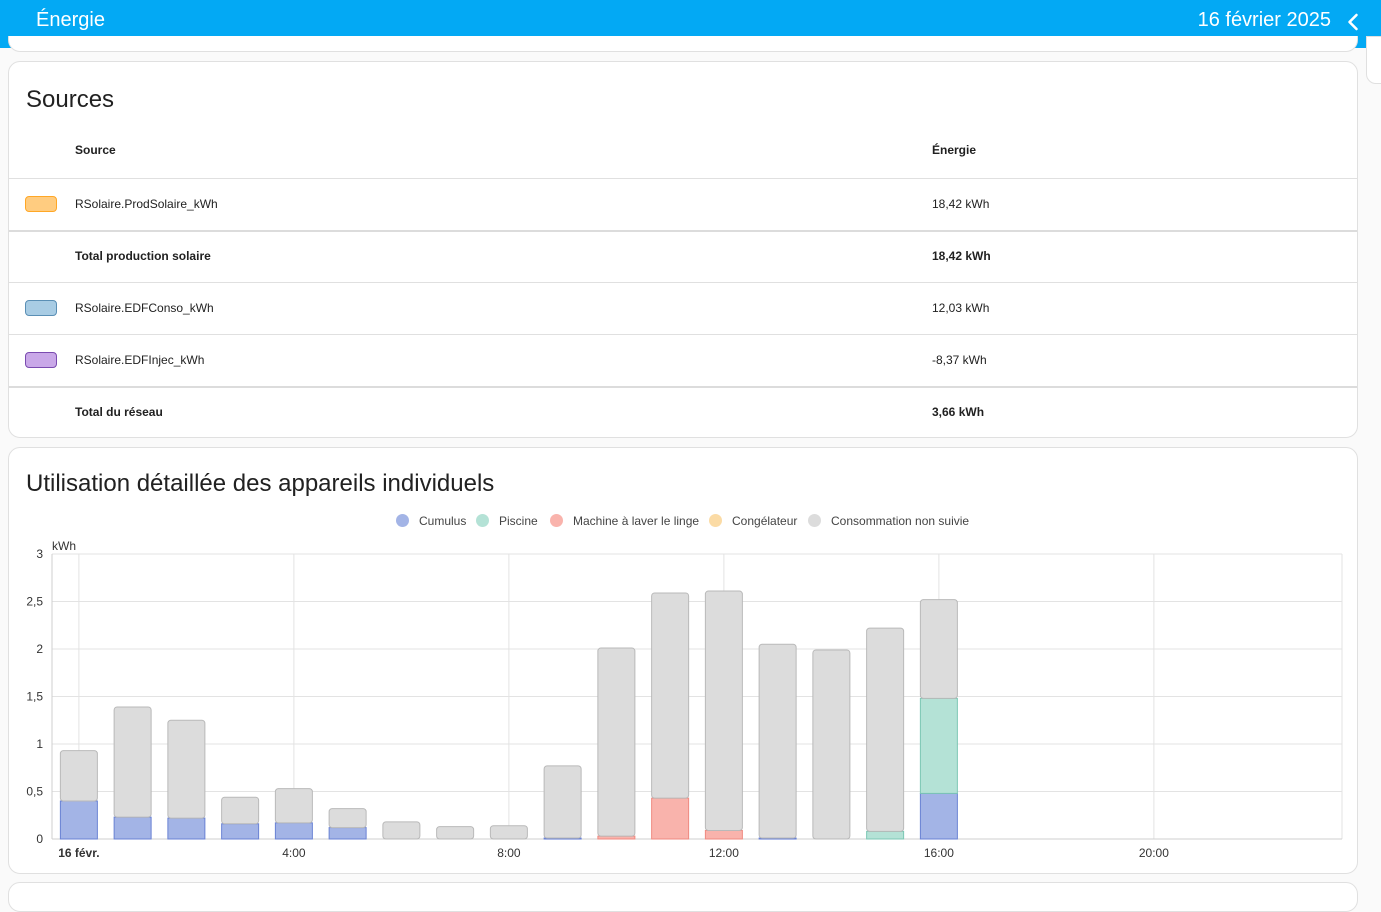  I want to click on x-tick-label: 16 févr., so click(78, 853).